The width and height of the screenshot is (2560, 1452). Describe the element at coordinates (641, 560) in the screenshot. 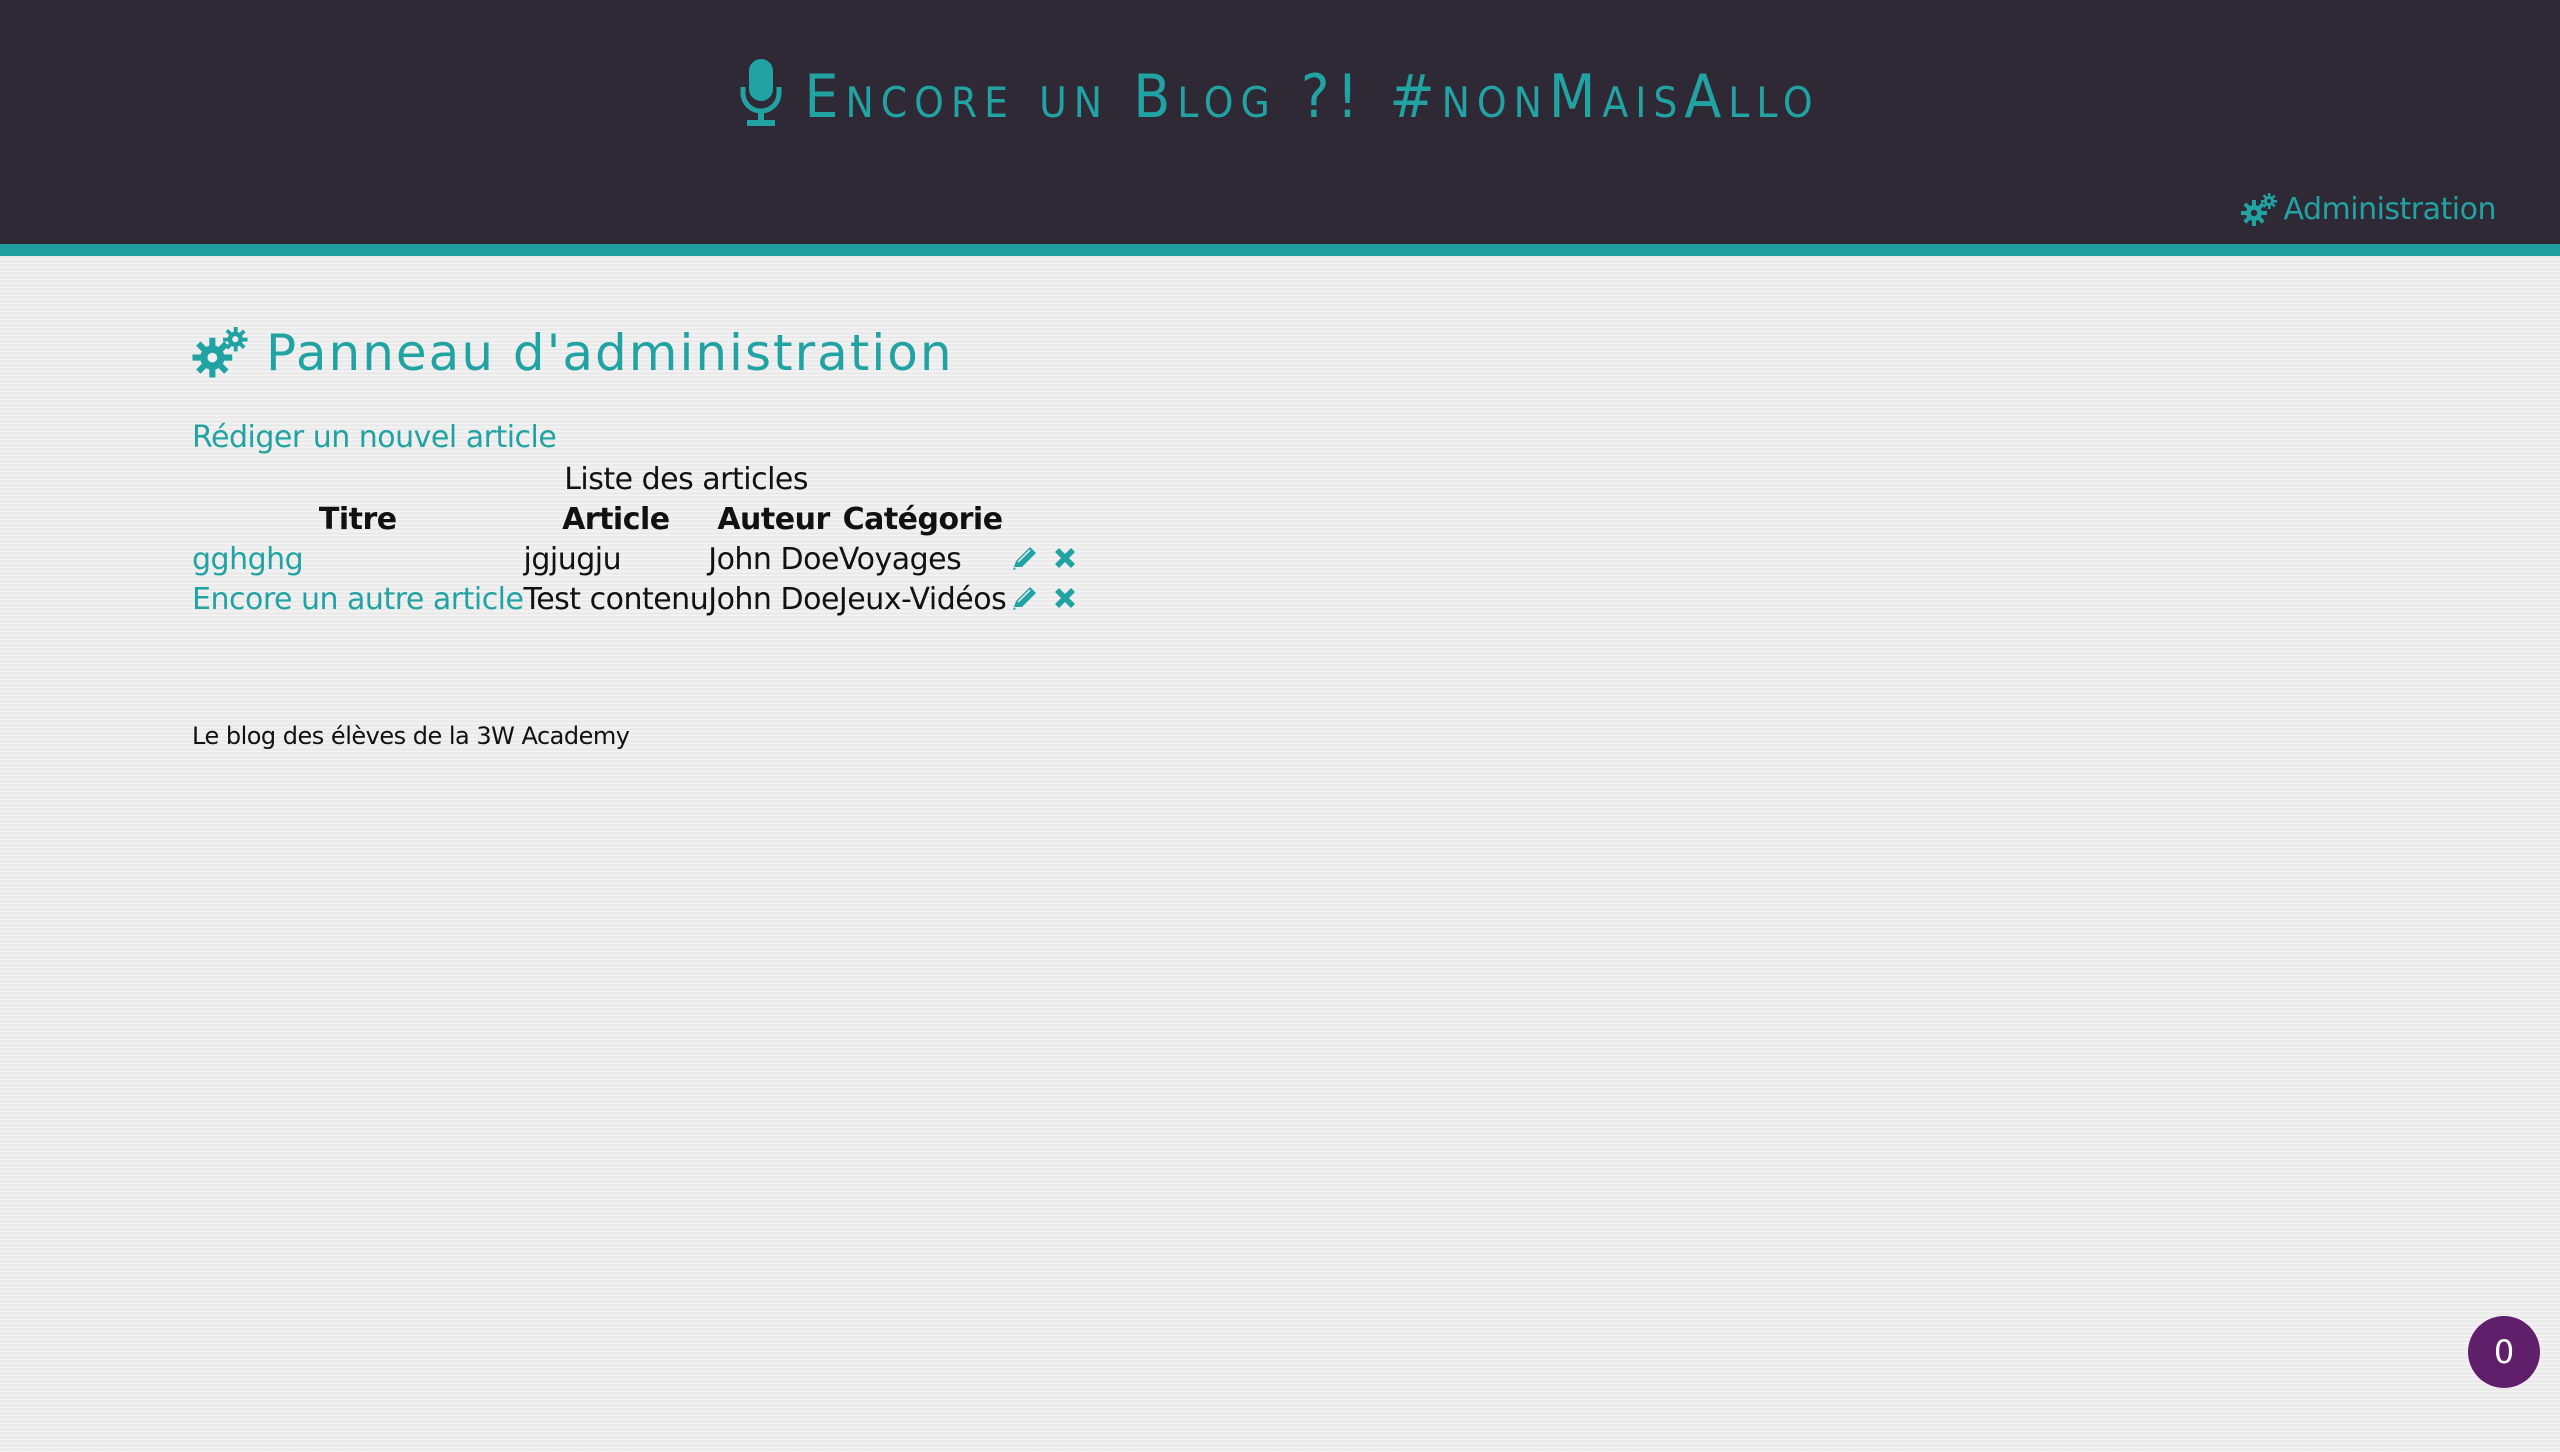

I see `table-row: gghghg jgjugju John Doe Voyages` at that location.